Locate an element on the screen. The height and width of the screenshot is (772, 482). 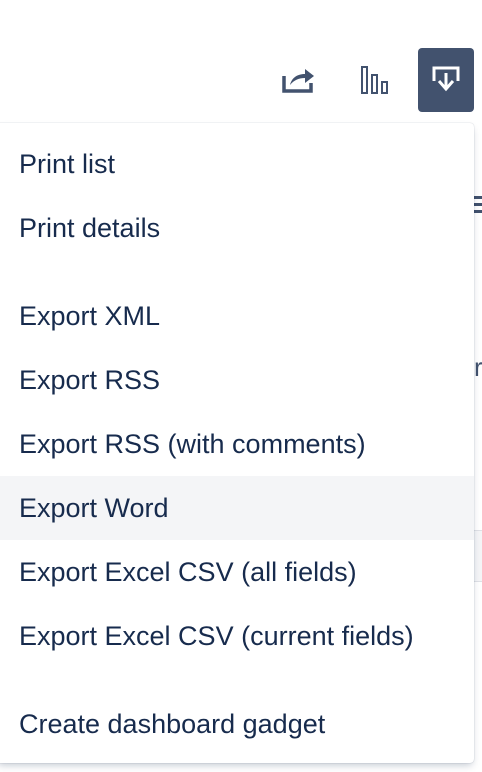
share-icon is located at coordinates (298, 81).